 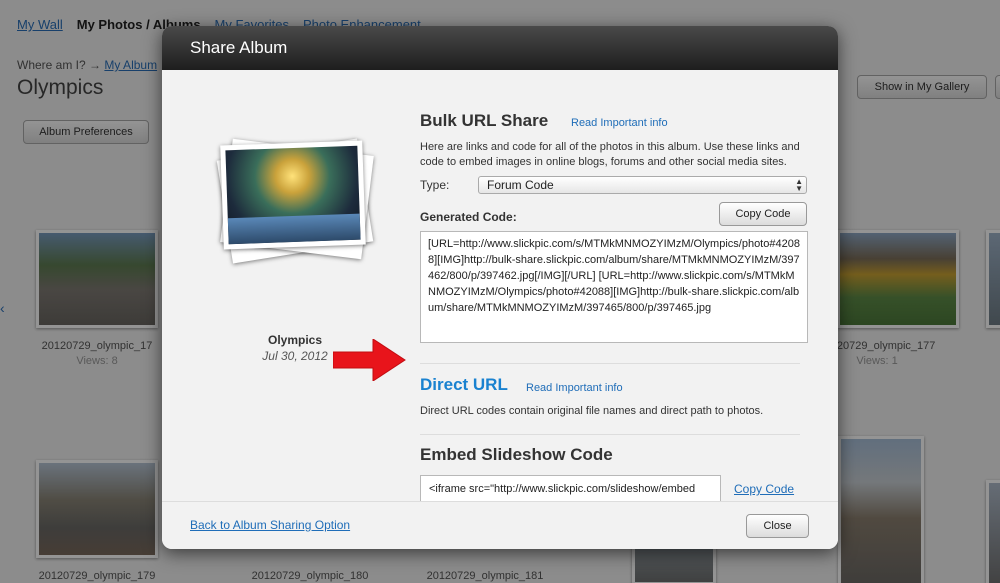 What do you see at coordinates (574, 388) in the screenshot?
I see `direct-read-info-link: Read Important info` at bounding box center [574, 388].